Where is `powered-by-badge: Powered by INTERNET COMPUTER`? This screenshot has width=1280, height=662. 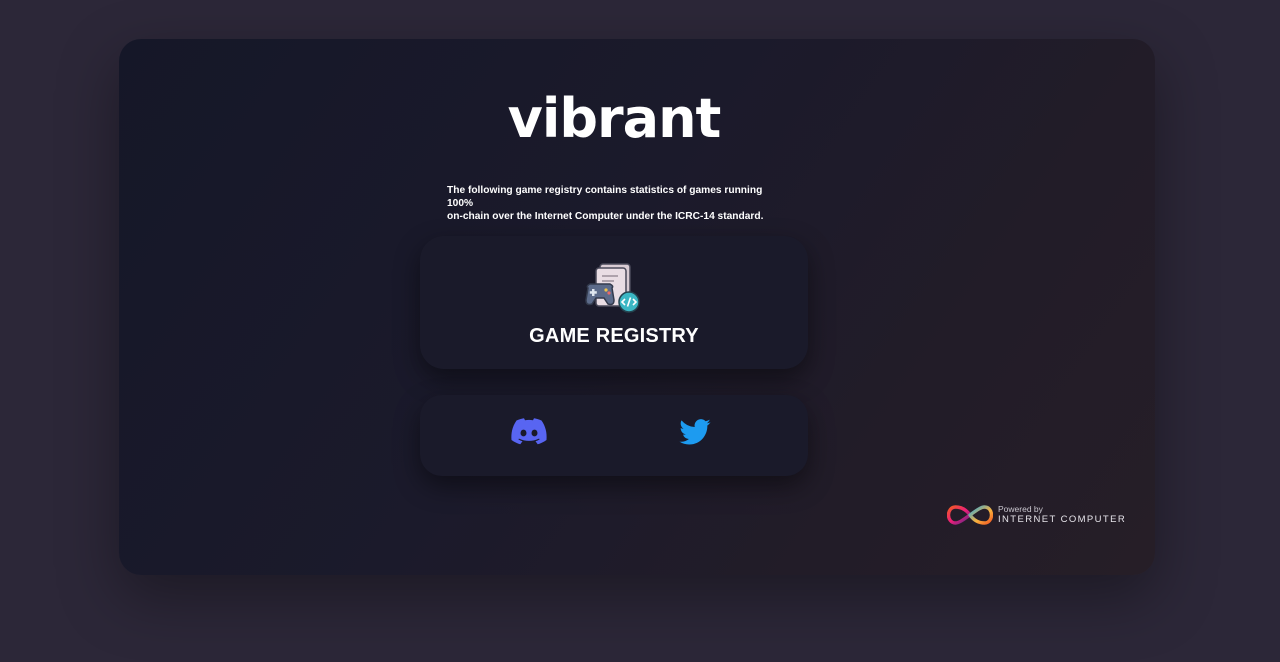
powered-by-badge: Powered by INTERNET COMPUTER is located at coordinates (1042, 516).